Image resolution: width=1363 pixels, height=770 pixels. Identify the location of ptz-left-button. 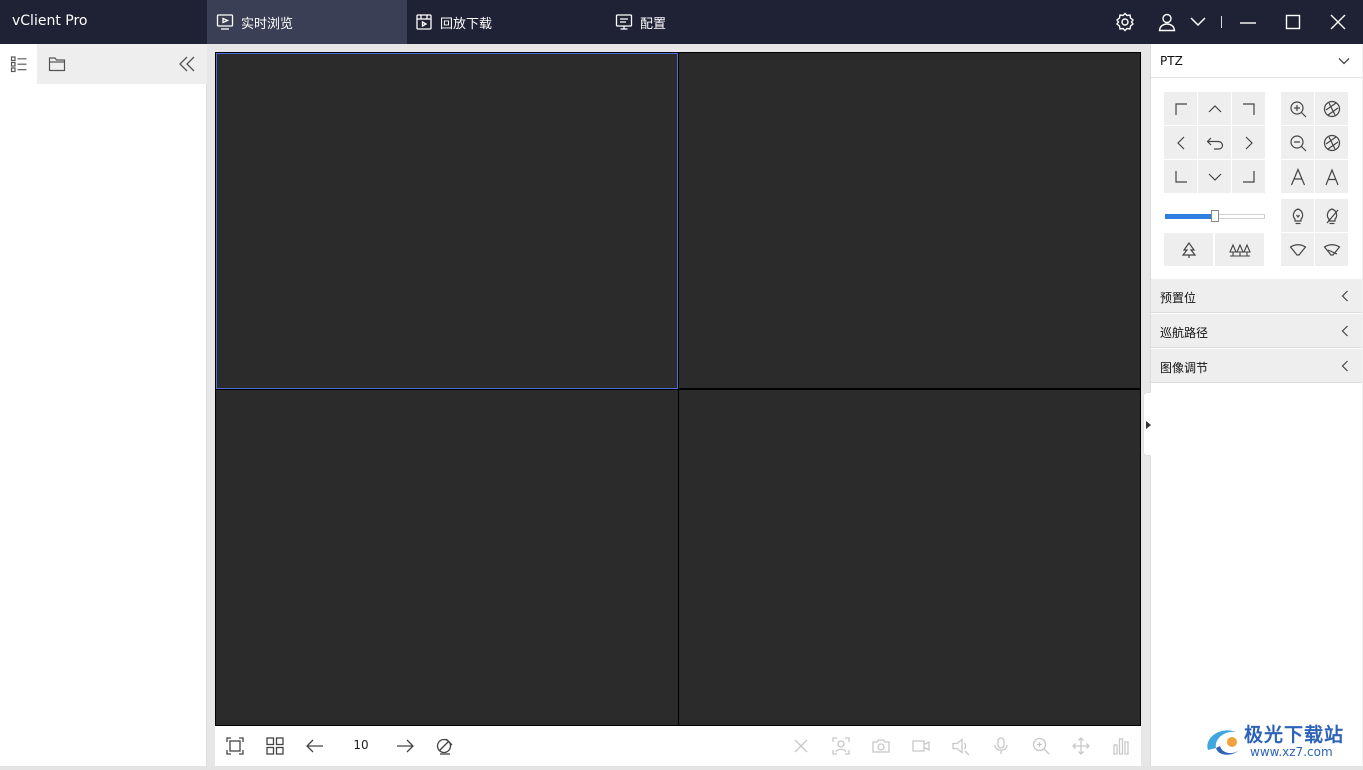
(1180, 142).